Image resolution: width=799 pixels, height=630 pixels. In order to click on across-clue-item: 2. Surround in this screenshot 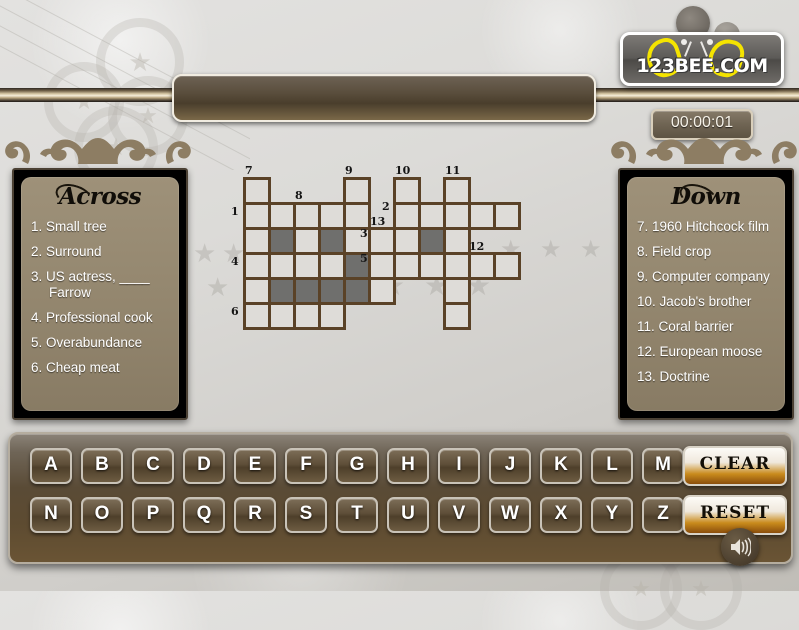, I will do `click(100, 252)`.